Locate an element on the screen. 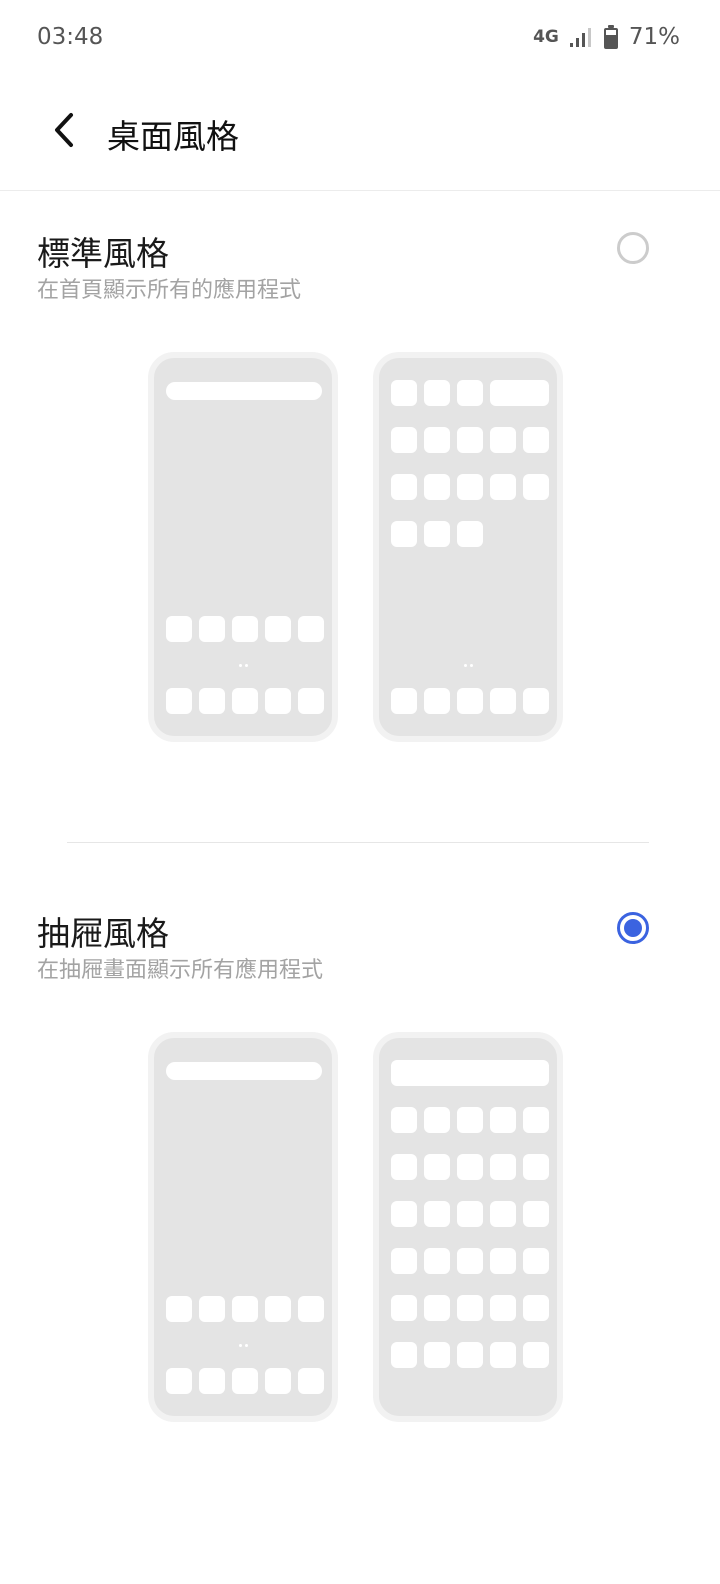  drawer-search-placeholder is located at coordinates (470, 1073).